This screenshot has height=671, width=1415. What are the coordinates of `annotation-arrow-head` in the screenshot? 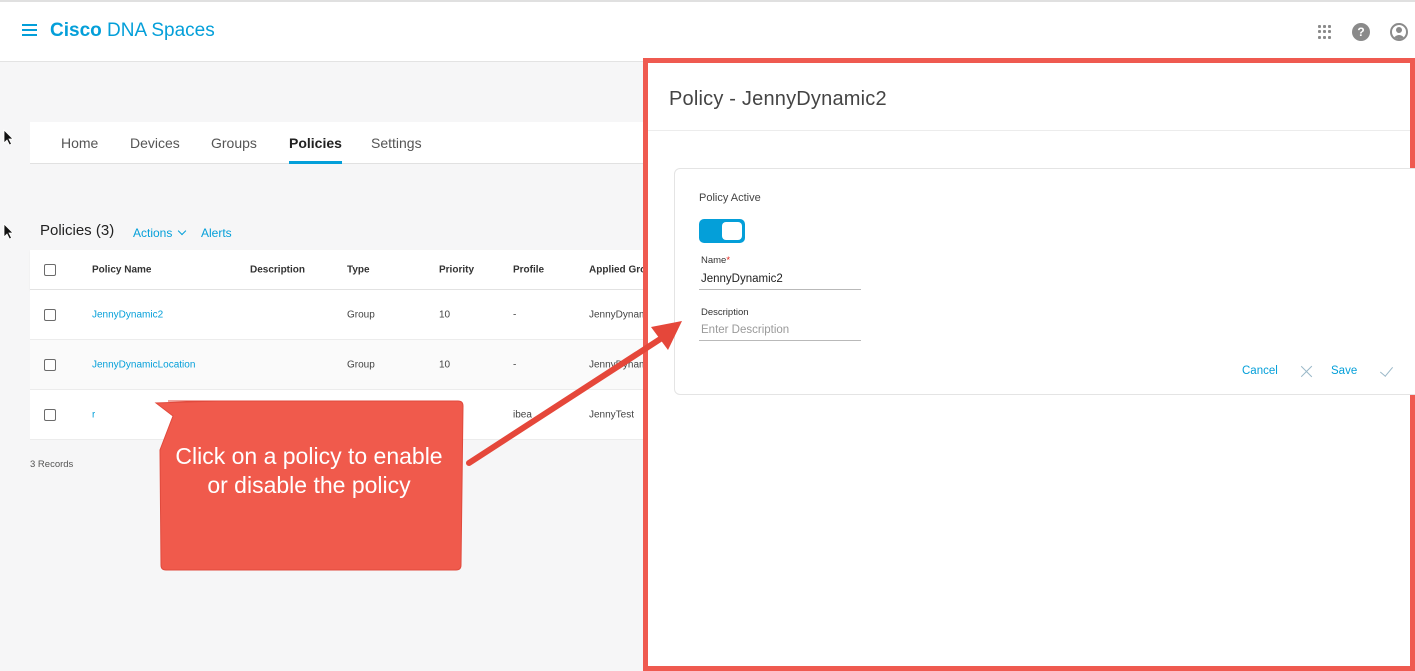 It's located at (666, 335).